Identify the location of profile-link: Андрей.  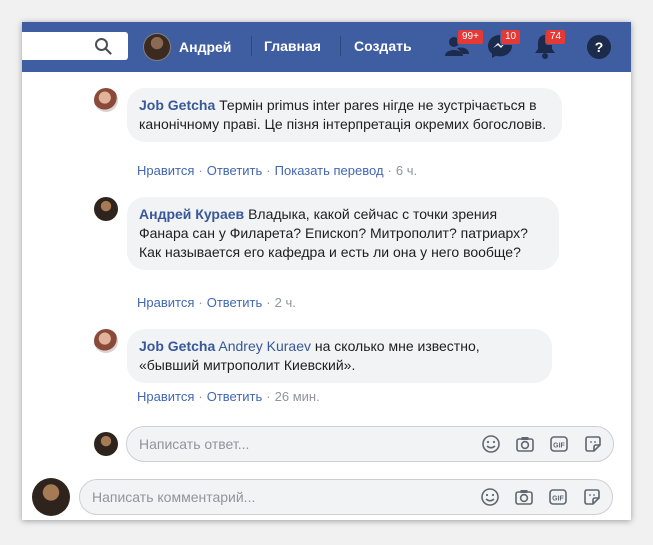
(187, 47).